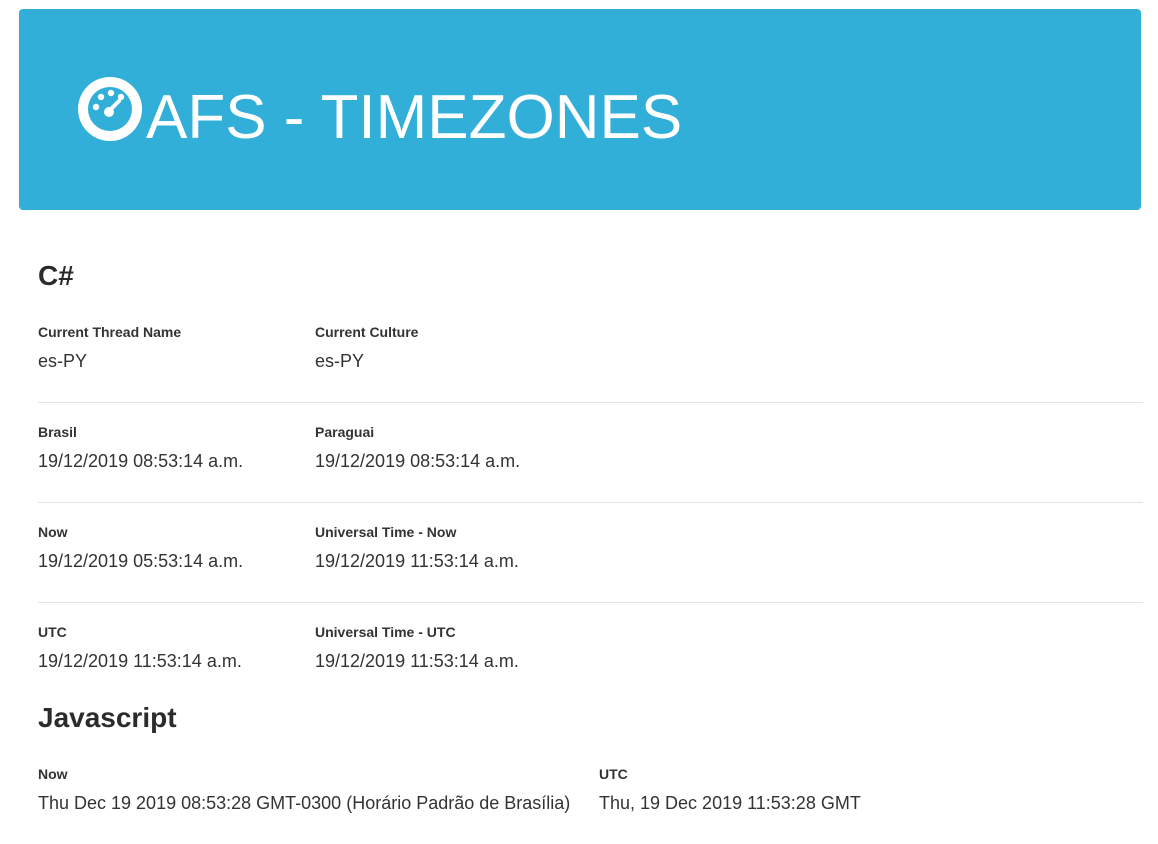 The height and width of the screenshot is (844, 1158). I want to click on field-label: Universal Time - Now, so click(386, 532).